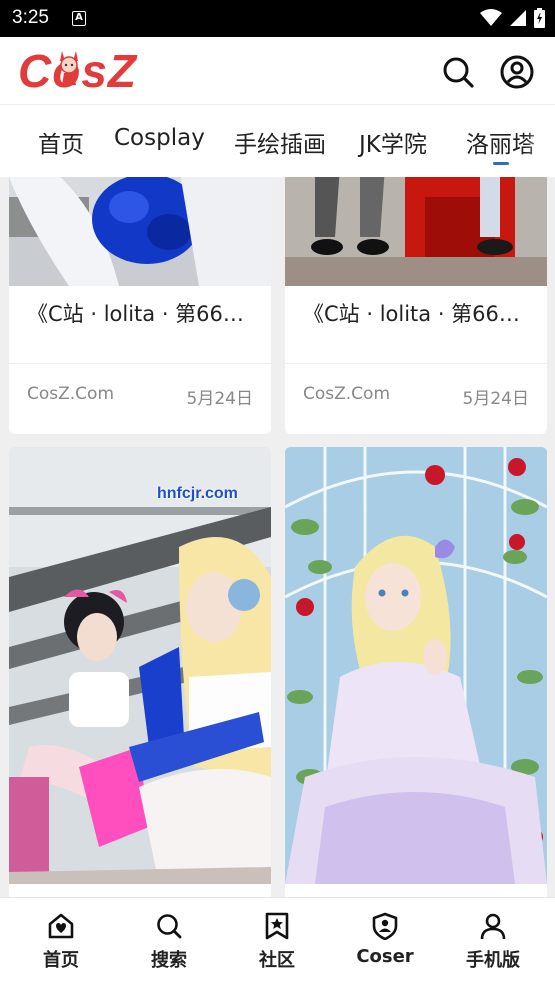  What do you see at coordinates (69, 68) in the screenshot?
I see `mascot-icon` at bounding box center [69, 68].